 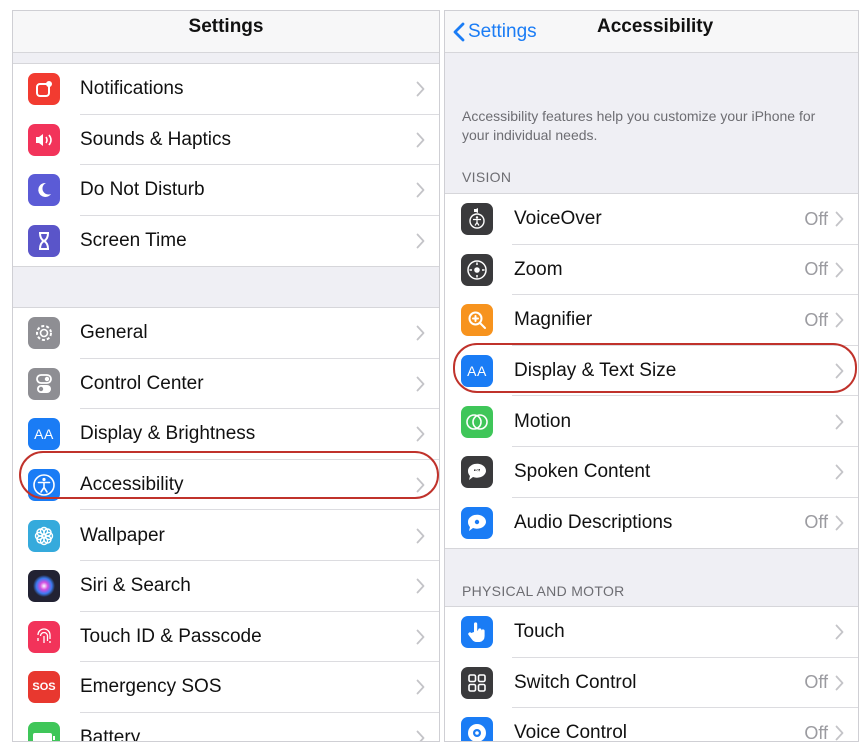 What do you see at coordinates (135, 586) in the screenshot?
I see `list-item-label: Siri & Search` at bounding box center [135, 586].